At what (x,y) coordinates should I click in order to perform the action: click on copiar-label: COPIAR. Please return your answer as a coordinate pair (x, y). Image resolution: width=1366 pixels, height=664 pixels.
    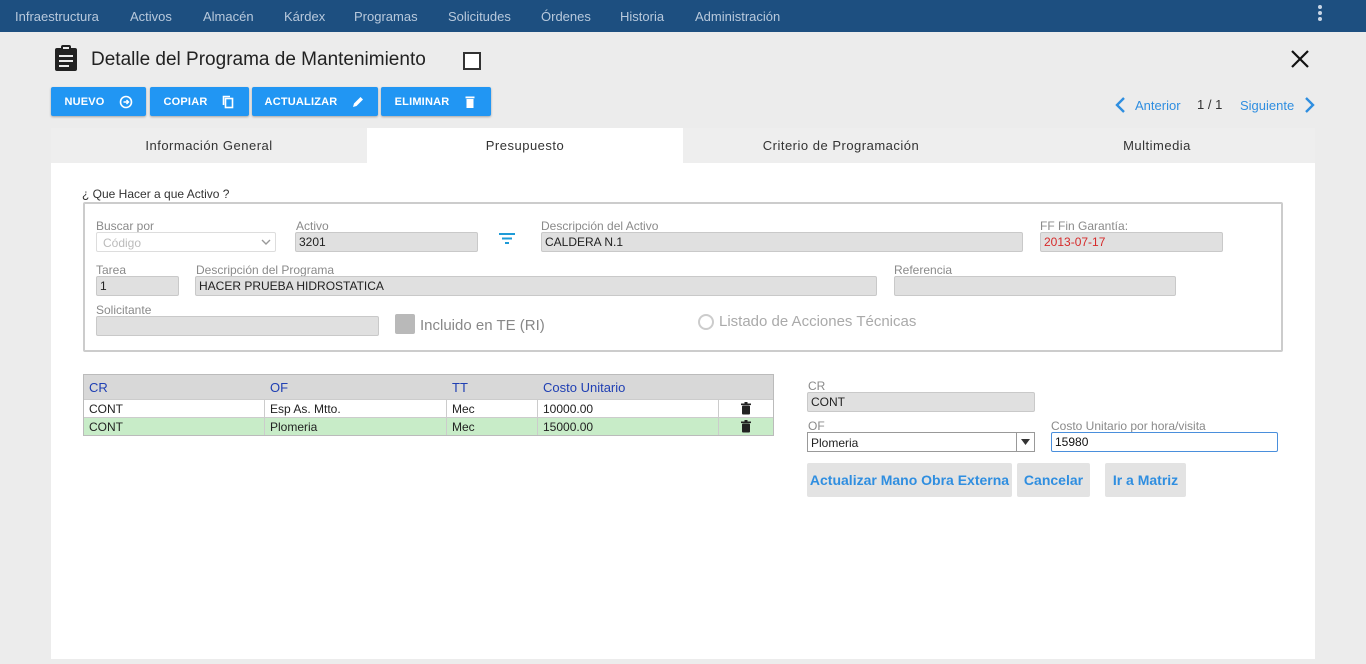
    Looking at the image, I should click on (185, 101).